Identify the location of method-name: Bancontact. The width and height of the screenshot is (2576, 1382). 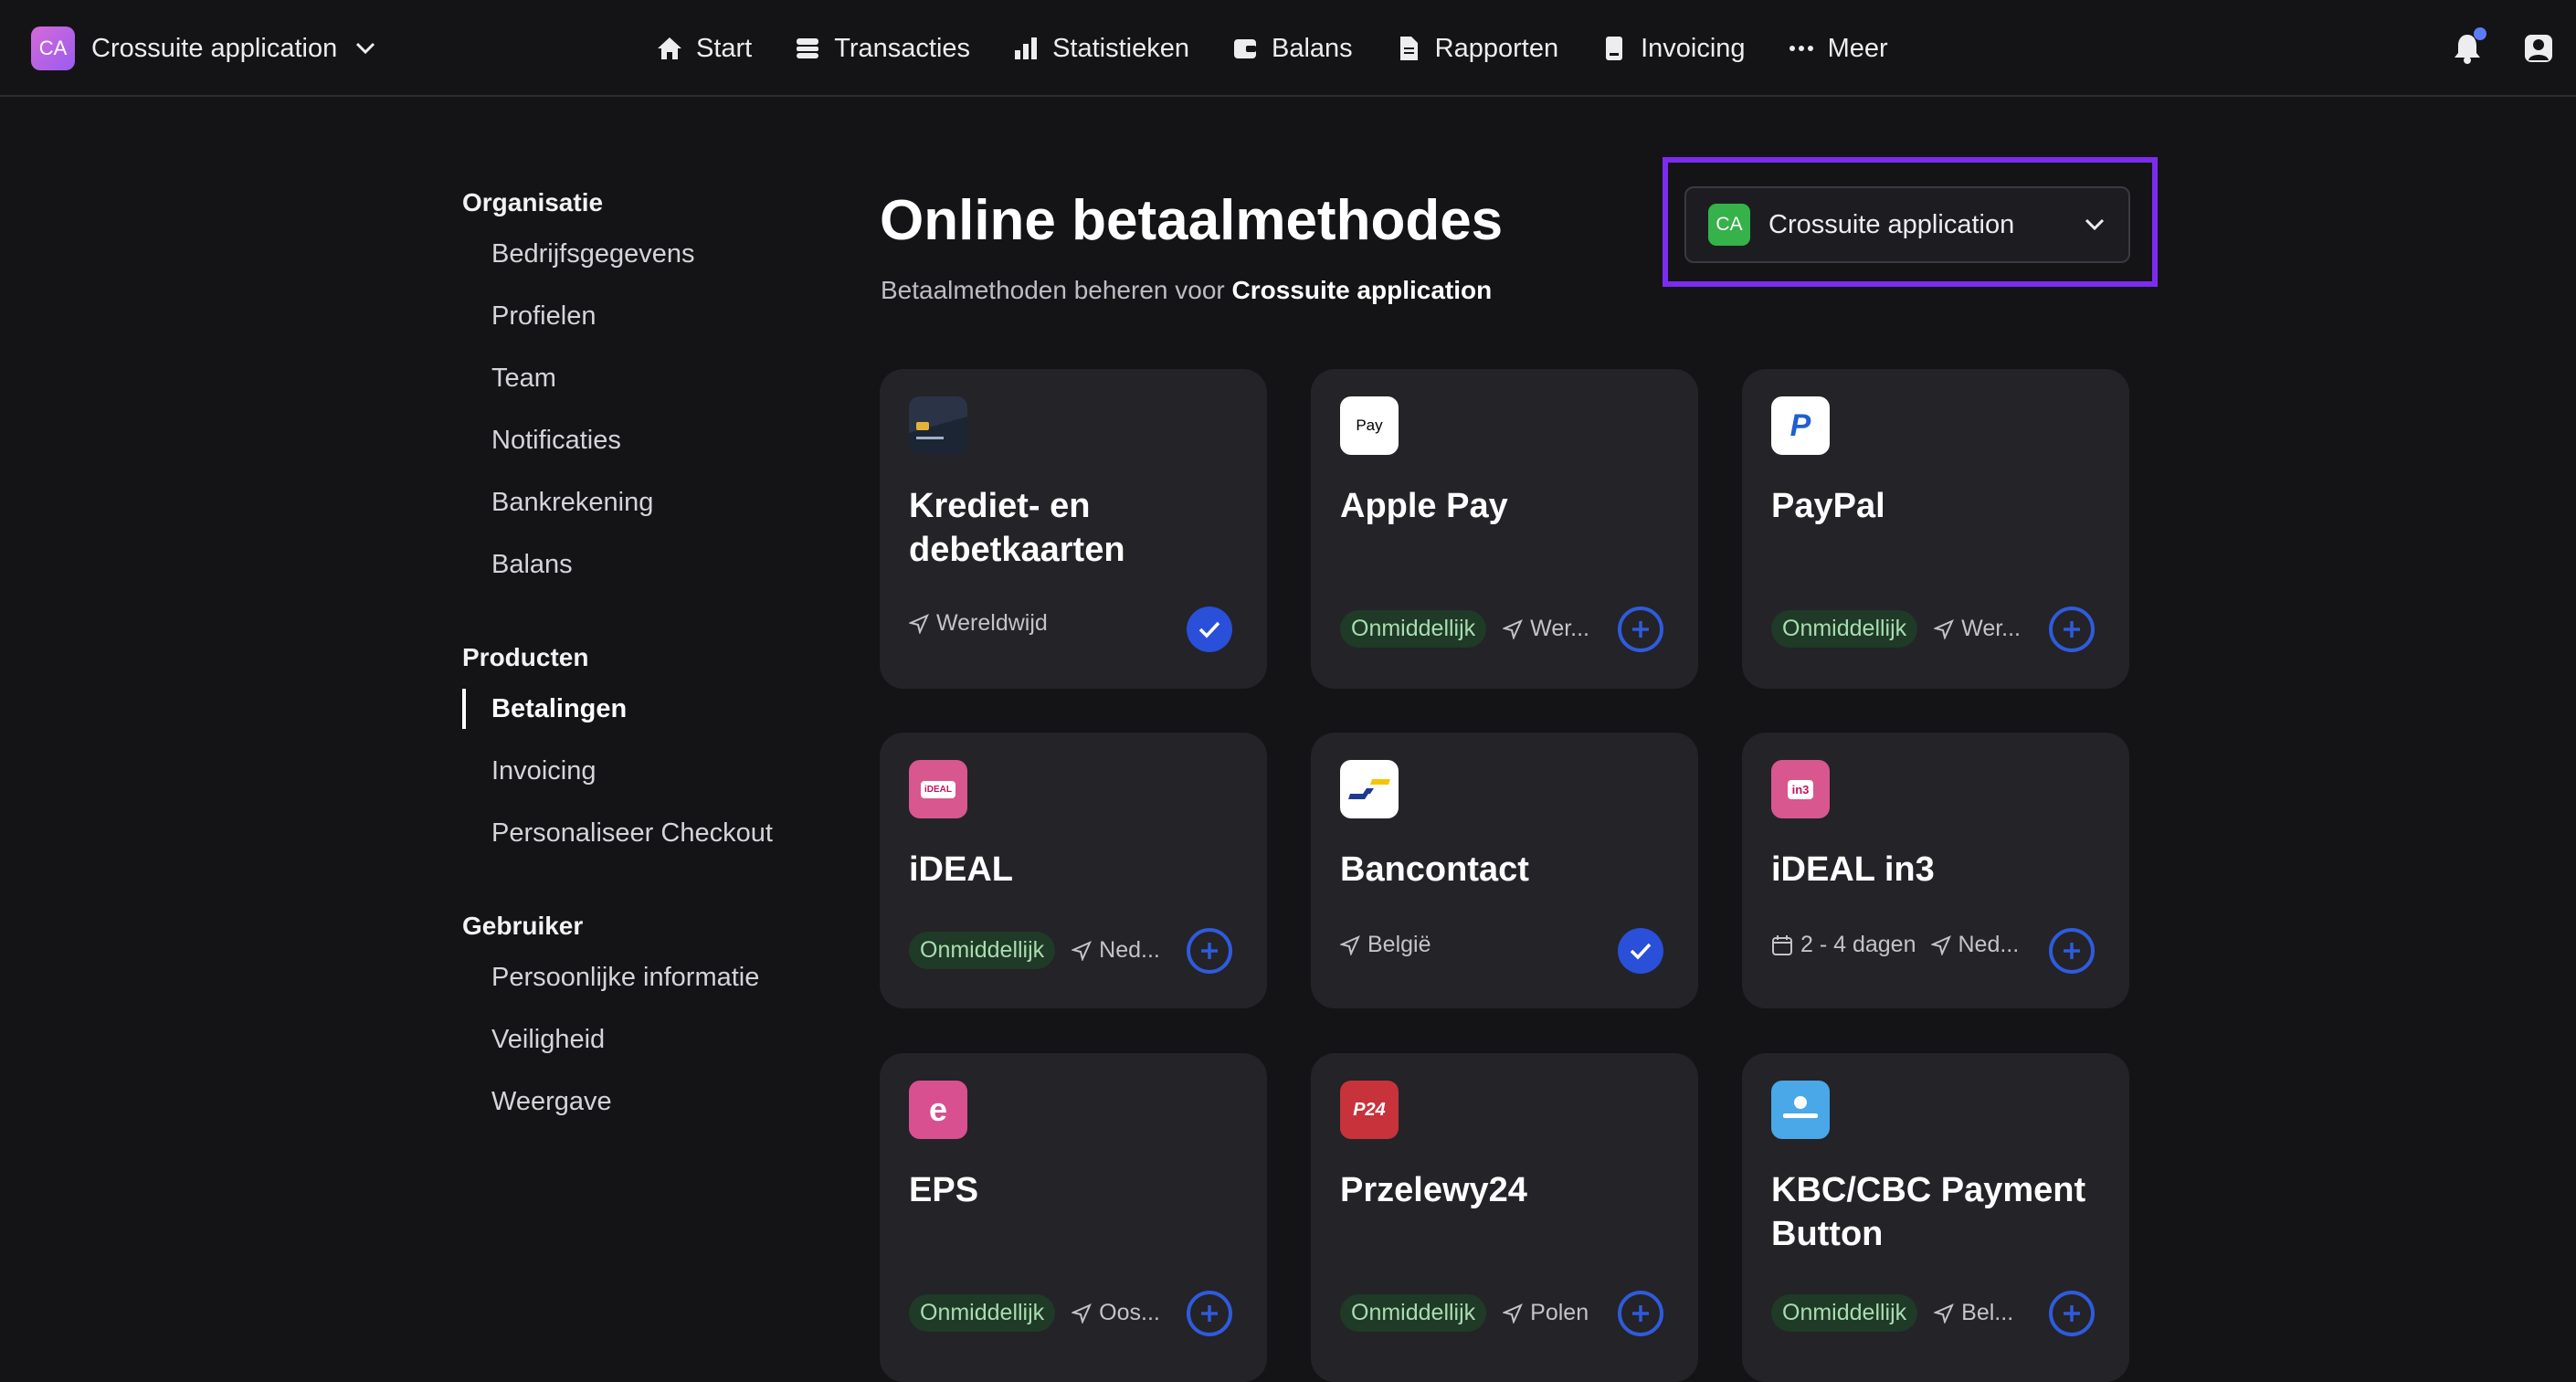
(1434, 869).